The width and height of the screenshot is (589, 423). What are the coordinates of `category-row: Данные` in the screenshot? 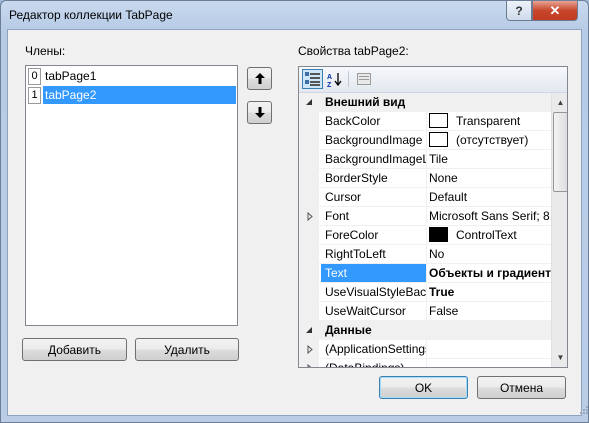 It's located at (425, 330).